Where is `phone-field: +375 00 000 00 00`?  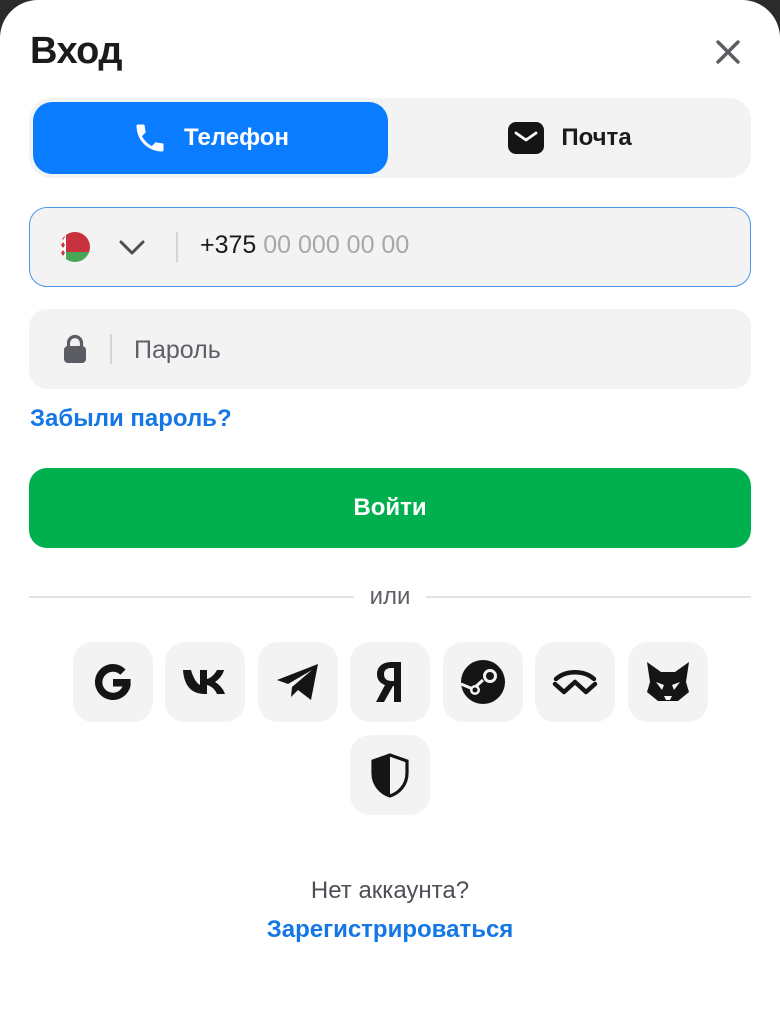
phone-field: +375 00 000 00 00 is located at coordinates (390, 247).